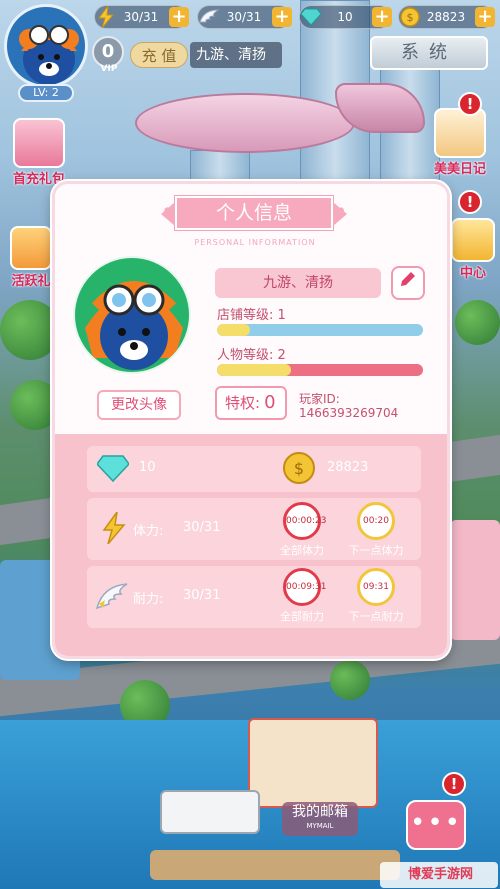  Describe the element at coordinates (429, 53) in the screenshot. I see `system-button: 系统` at that location.